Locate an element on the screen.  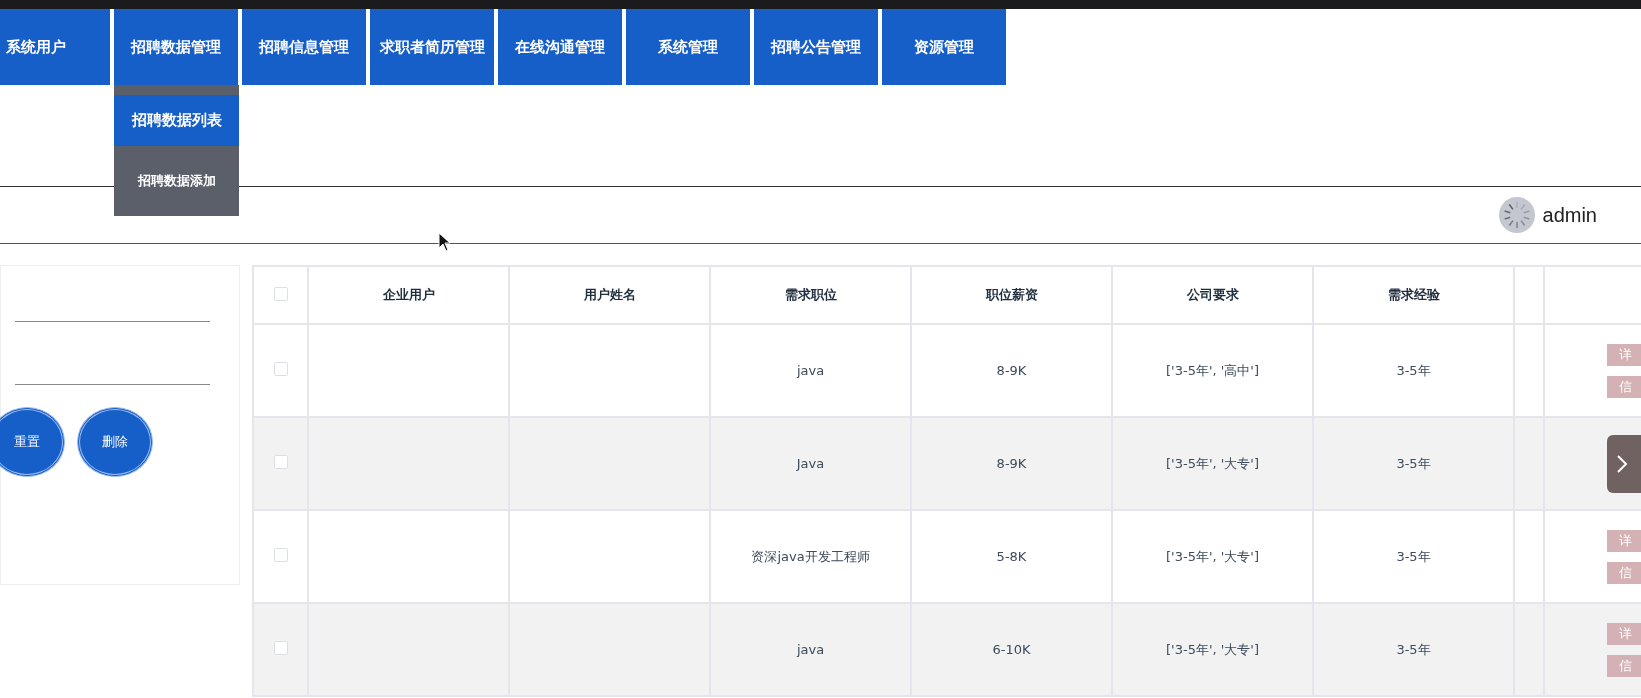
spinner-icon is located at coordinates (1516, 215).